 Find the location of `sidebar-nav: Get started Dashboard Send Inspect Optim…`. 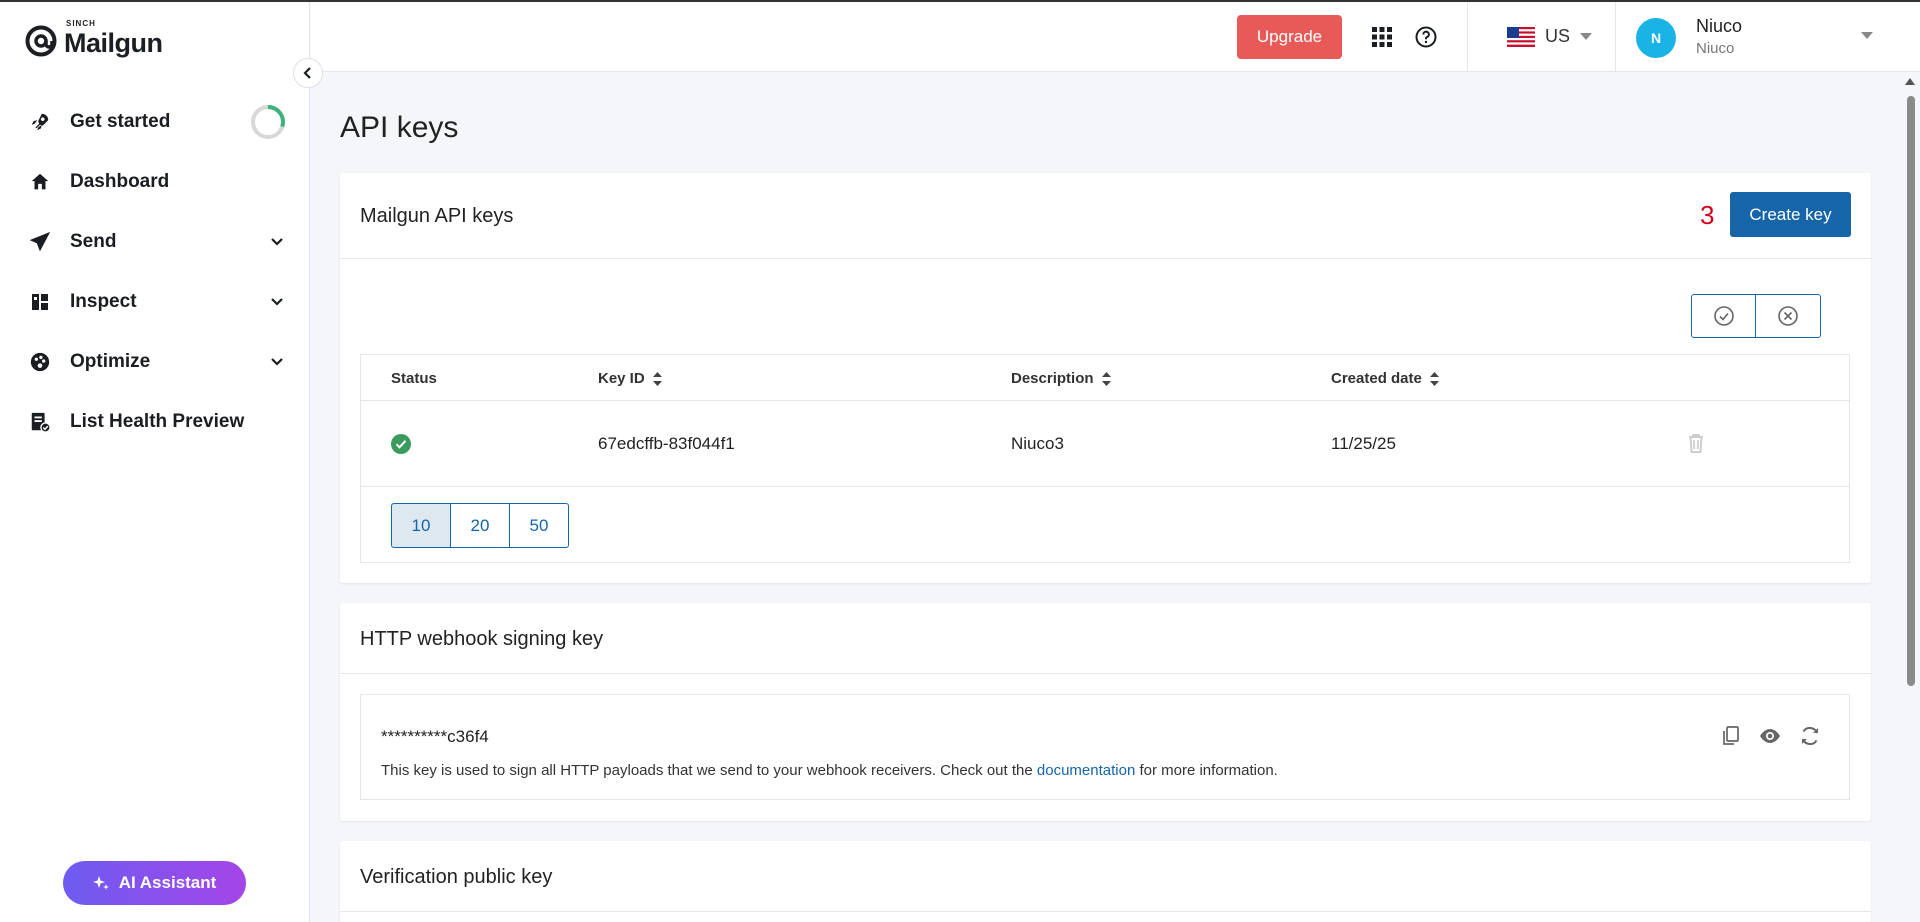

sidebar-nav: Get started Dashboard Send Inspect Optim… is located at coordinates (155, 272).